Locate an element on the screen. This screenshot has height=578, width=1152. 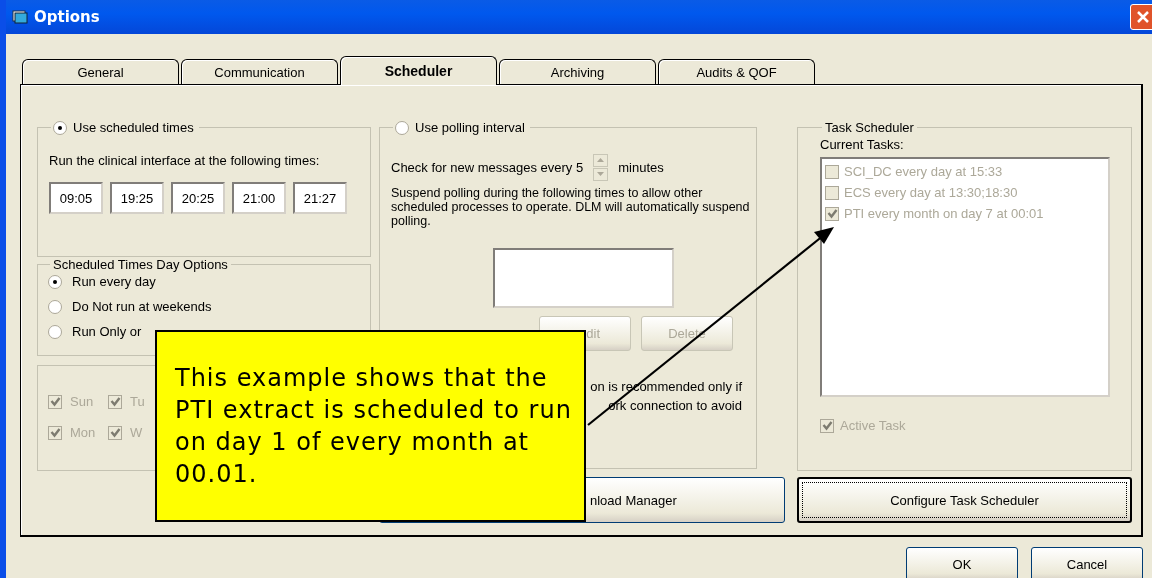
radio-label: Use scheduled times is located at coordinates (133, 127).